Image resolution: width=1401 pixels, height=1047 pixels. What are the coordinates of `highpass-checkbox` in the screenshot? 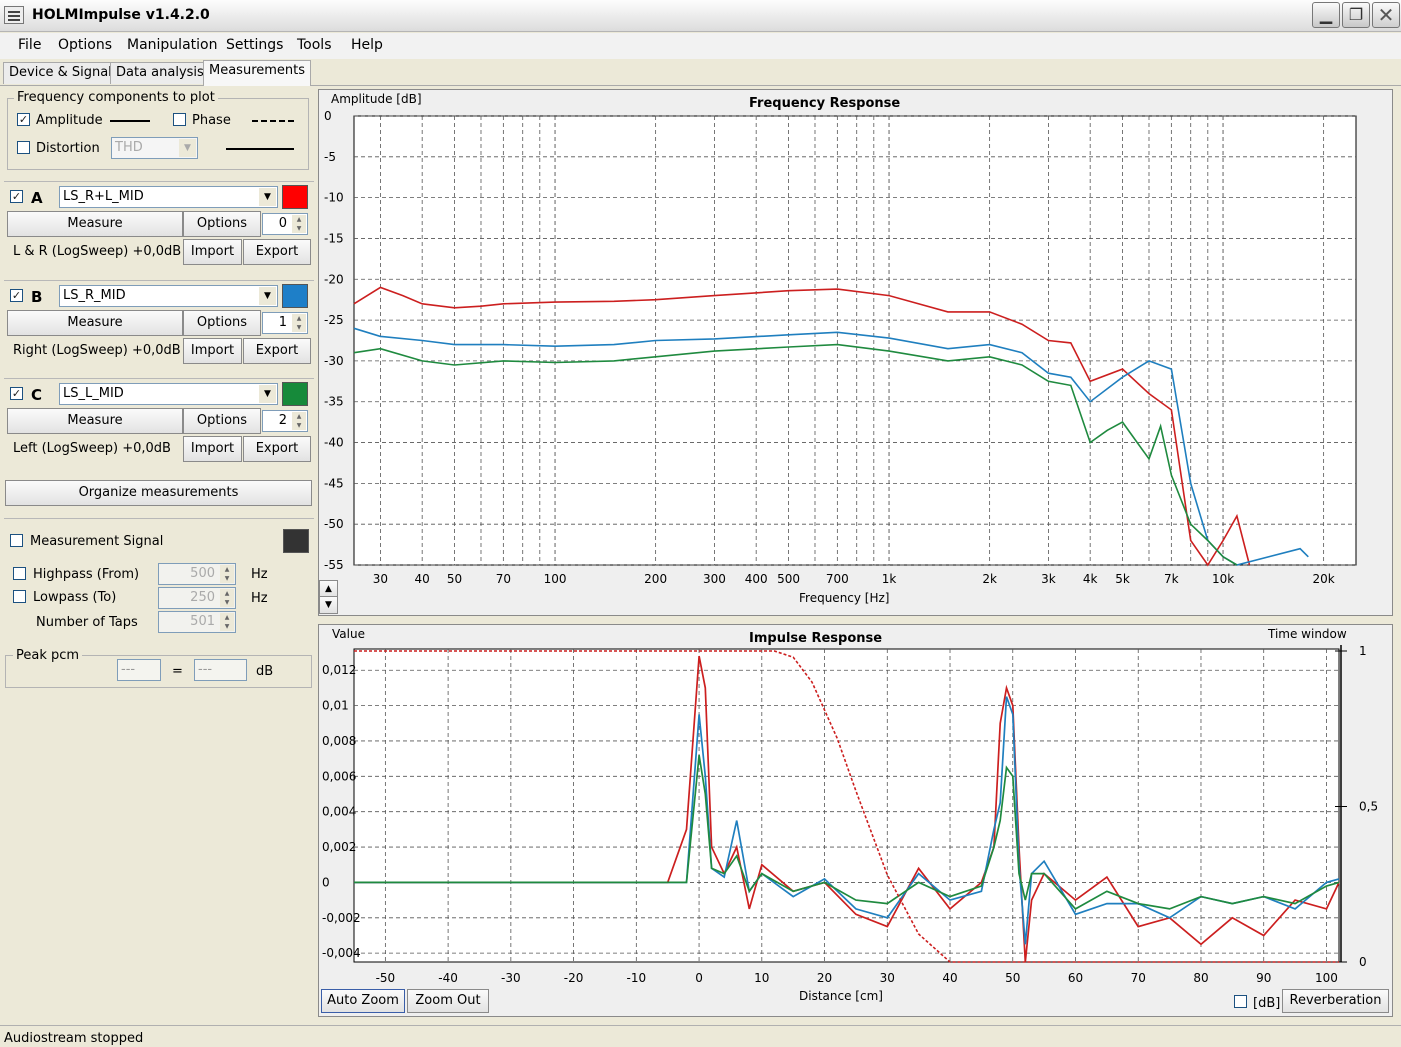 It's located at (19, 573).